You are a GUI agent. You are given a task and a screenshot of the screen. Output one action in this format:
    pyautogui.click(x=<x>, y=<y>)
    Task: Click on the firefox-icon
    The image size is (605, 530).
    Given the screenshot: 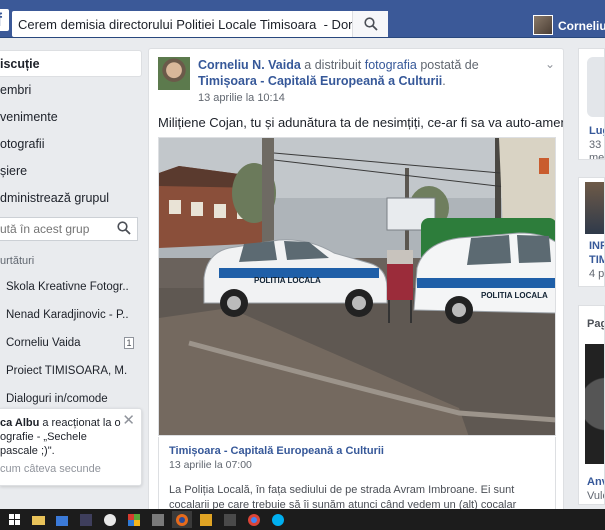 What is the action you would take?
    pyautogui.click(x=182, y=519)
    